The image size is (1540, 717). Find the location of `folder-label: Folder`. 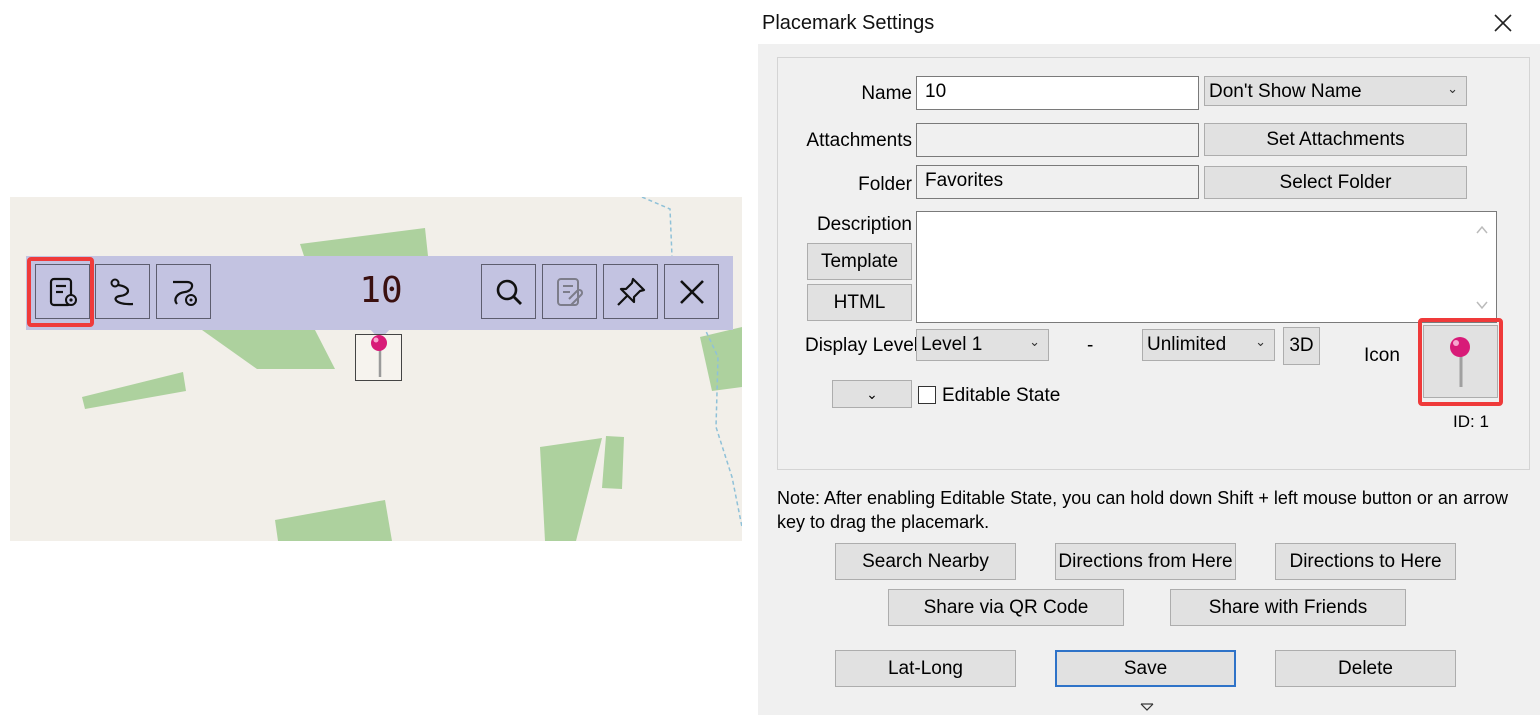

folder-label: Folder is located at coordinates (885, 184).